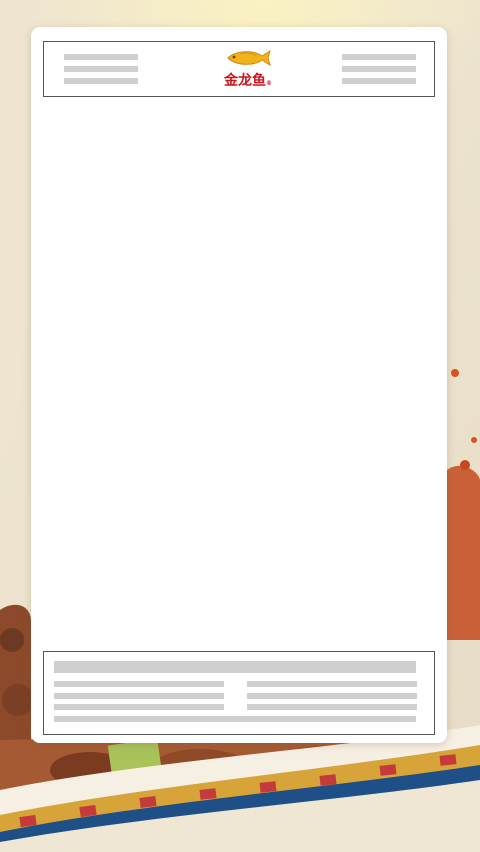  What do you see at coordinates (239, 693) in the screenshot?
I see `footer-bar` at bounding box center [239, 693].